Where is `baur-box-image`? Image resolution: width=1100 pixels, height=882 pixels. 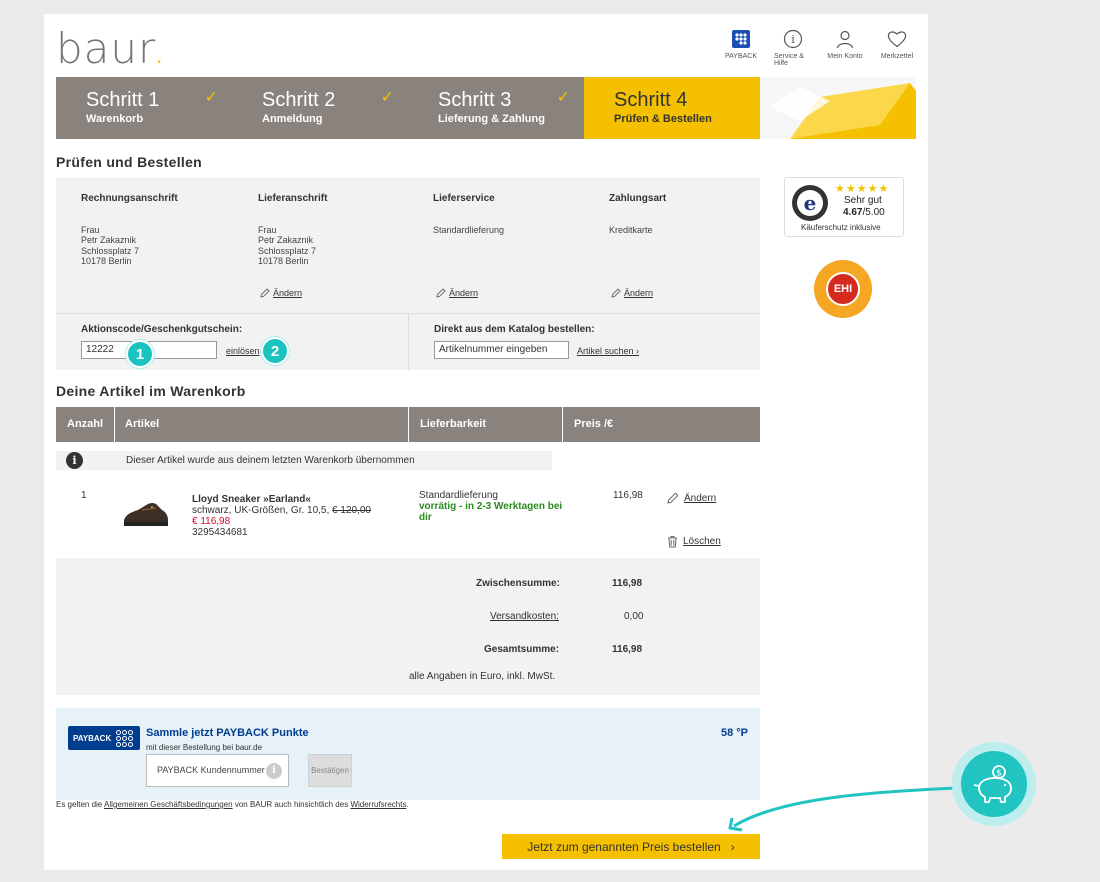
baur-box-image is located at coordinates (838, 108).